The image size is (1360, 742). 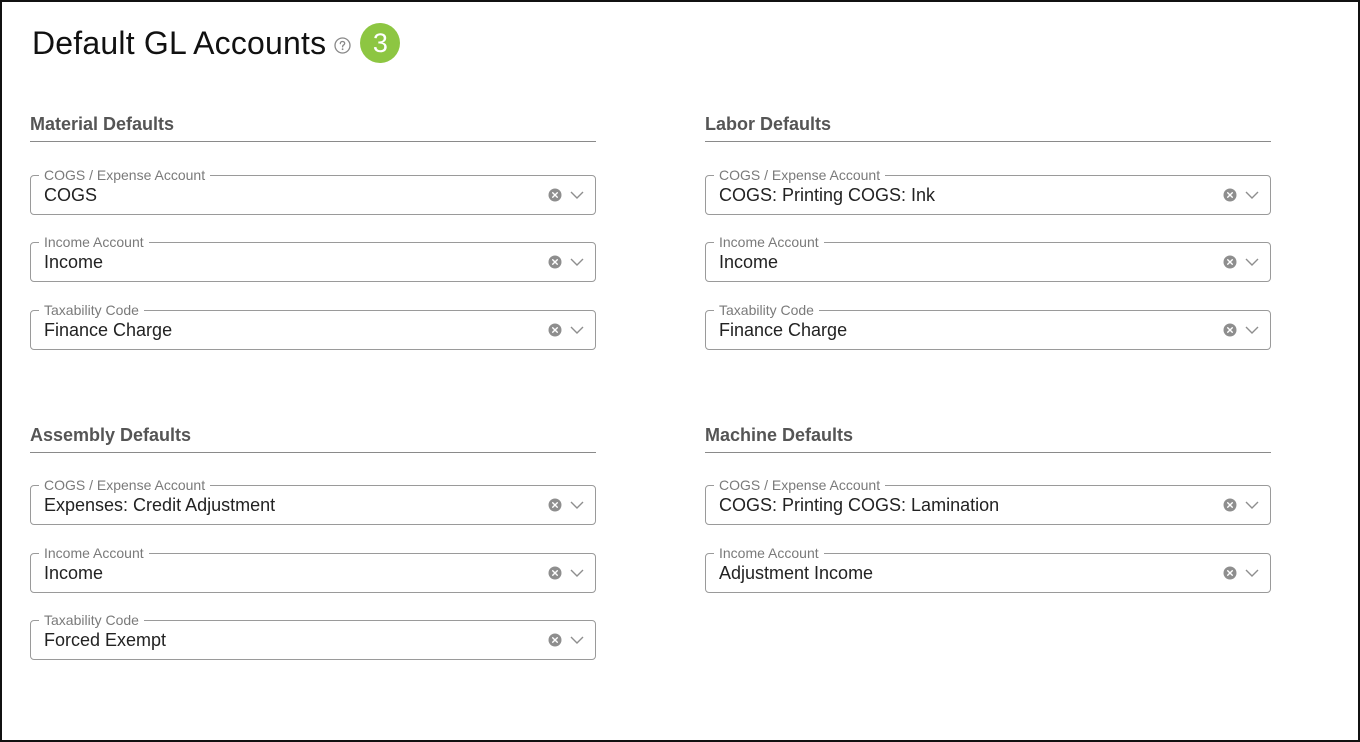 What do you see at coordinates (105, 640) in the screenshot?
I see `field-value: Forced Exempt` at bounding box center [105, 640].